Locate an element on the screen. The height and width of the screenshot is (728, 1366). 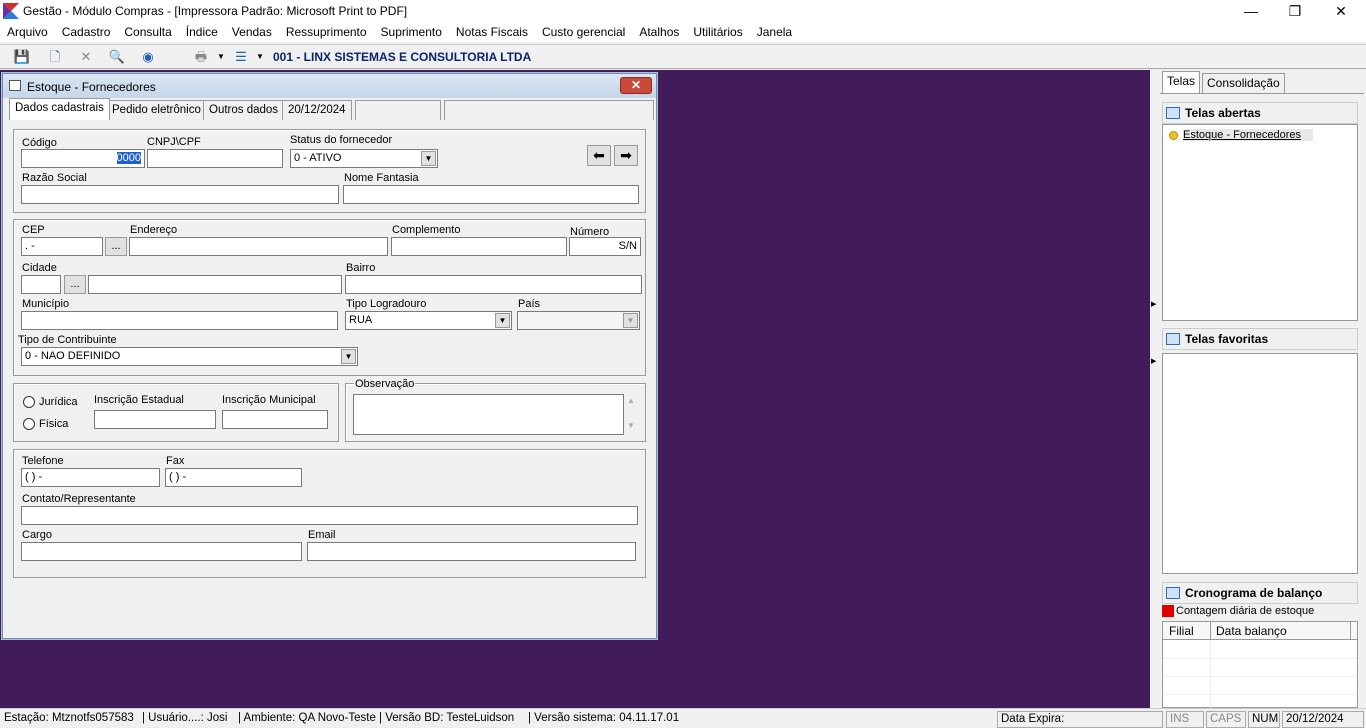
tipo-logradouro-select: RUA ▼ is located at coordinates (428, 320).